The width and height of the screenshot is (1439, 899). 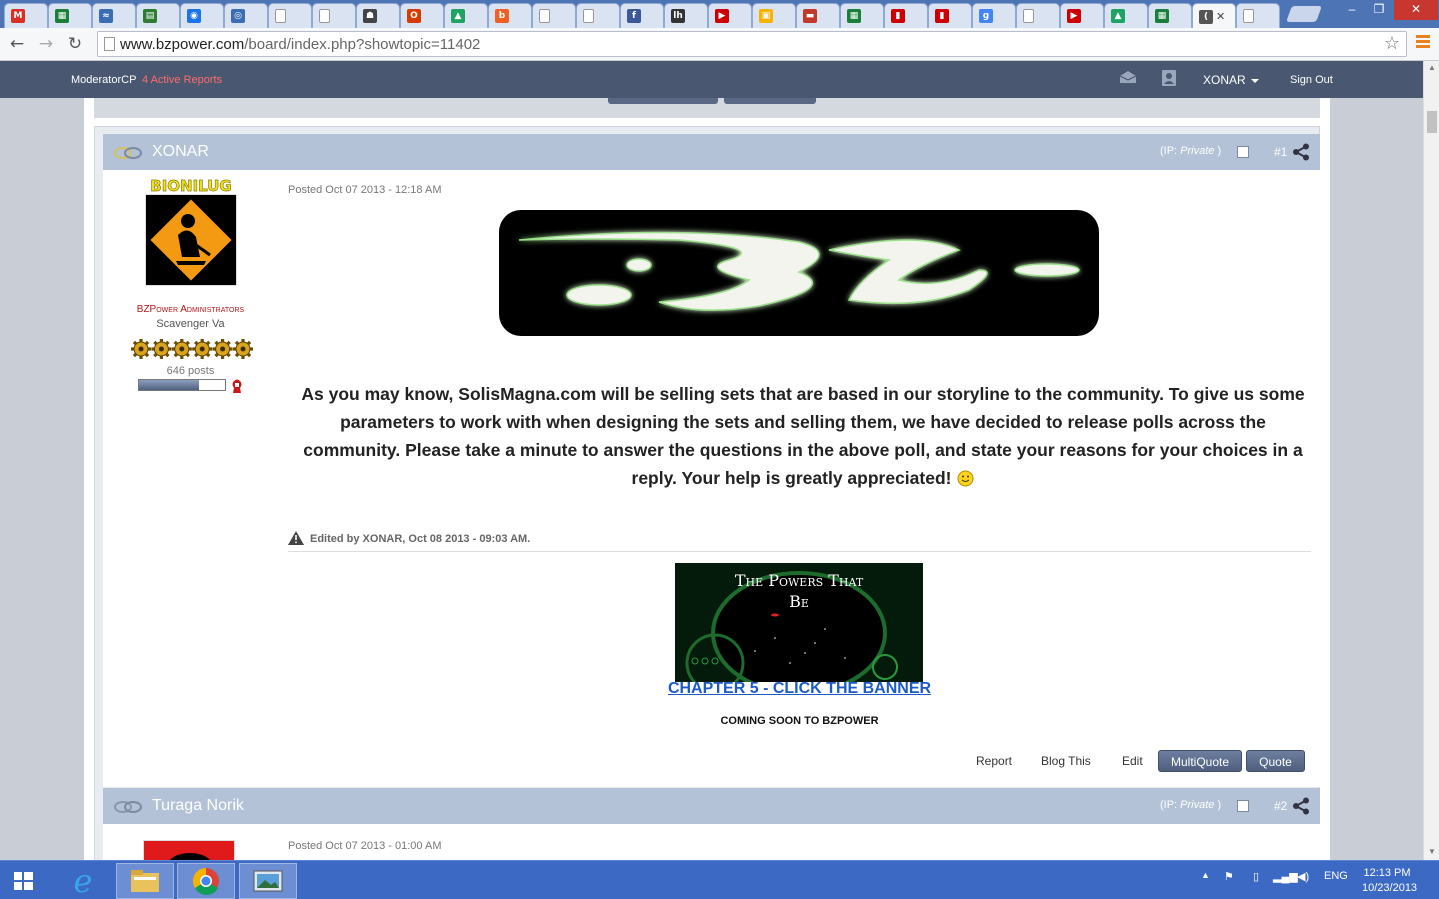 I want to click on start-button, so click(x=24, y=881).